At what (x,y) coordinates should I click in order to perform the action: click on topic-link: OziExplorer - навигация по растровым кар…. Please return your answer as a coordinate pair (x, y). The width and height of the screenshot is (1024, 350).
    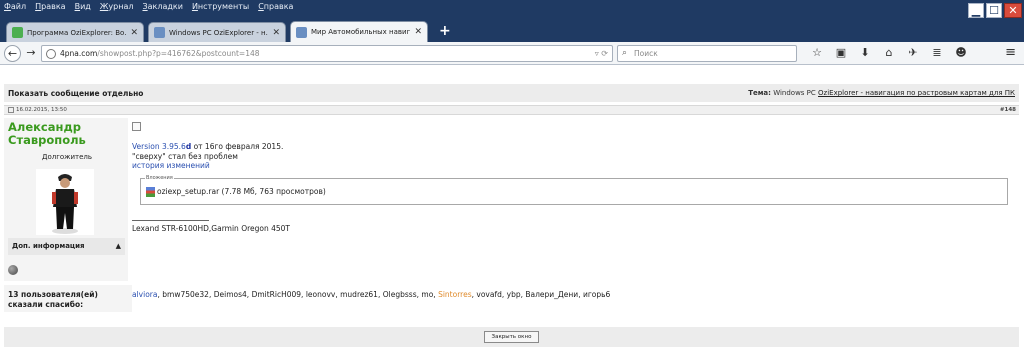
    Looking at the image, I should click on (916, 93).